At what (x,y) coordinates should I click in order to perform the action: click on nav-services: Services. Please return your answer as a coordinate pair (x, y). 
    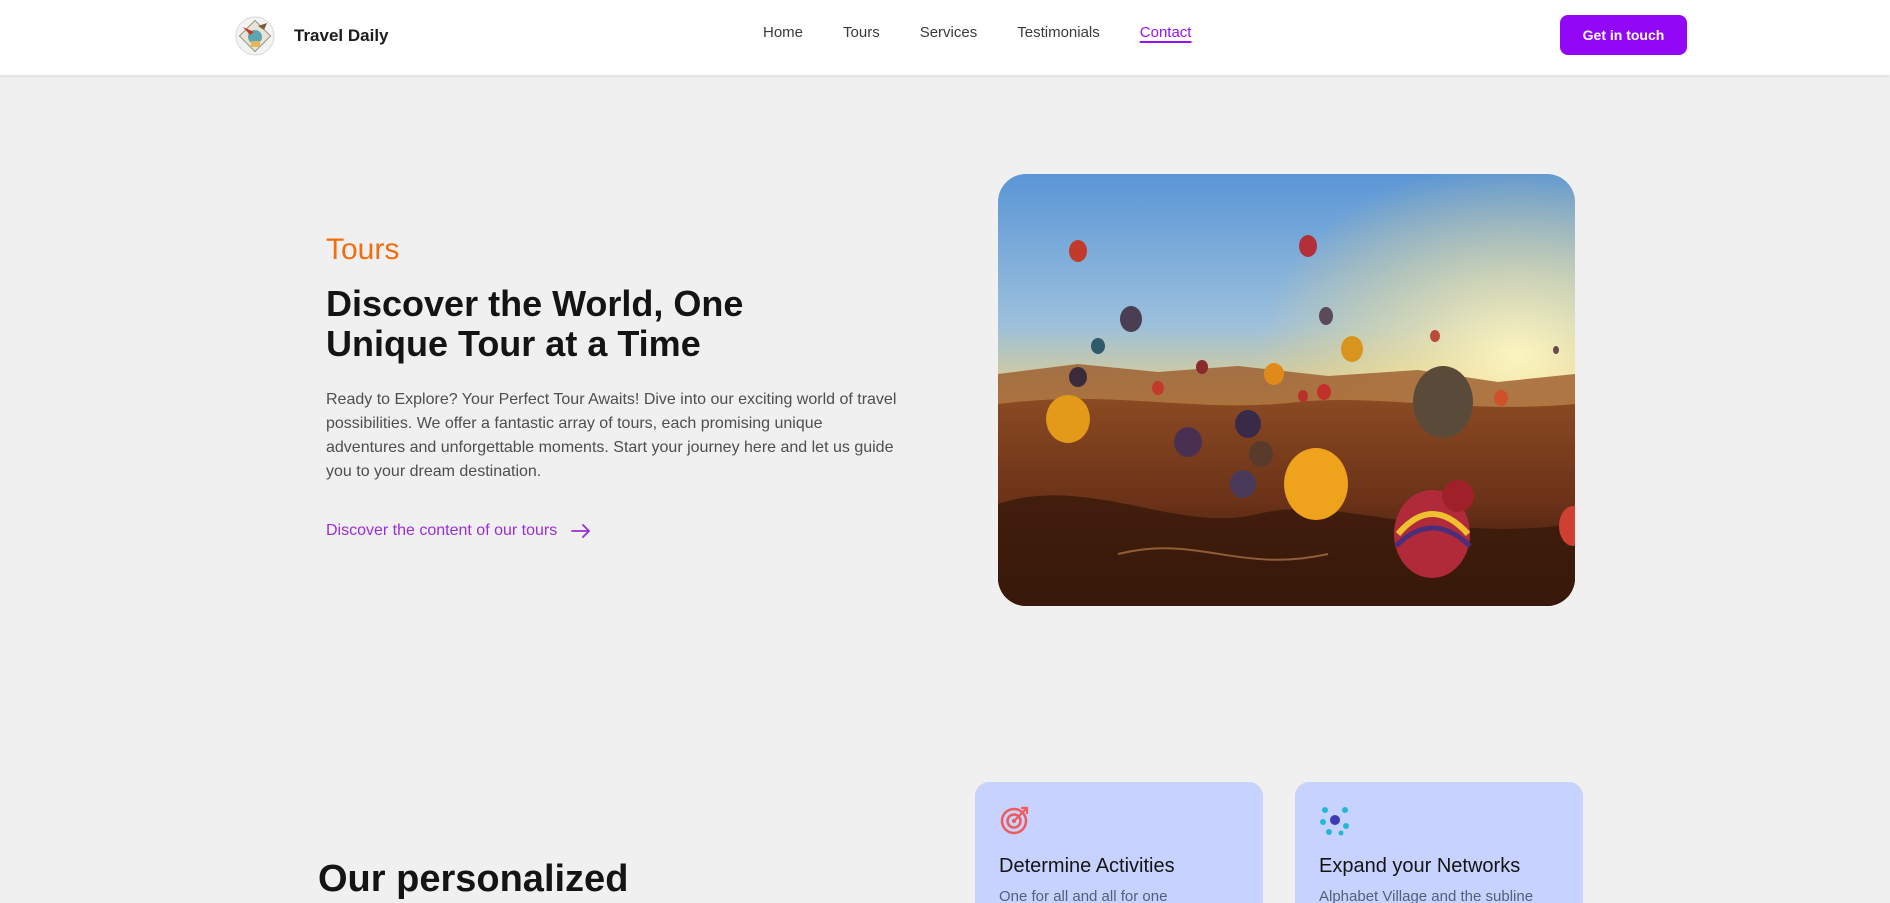
    Looking at the image, I should click on (949, 32).